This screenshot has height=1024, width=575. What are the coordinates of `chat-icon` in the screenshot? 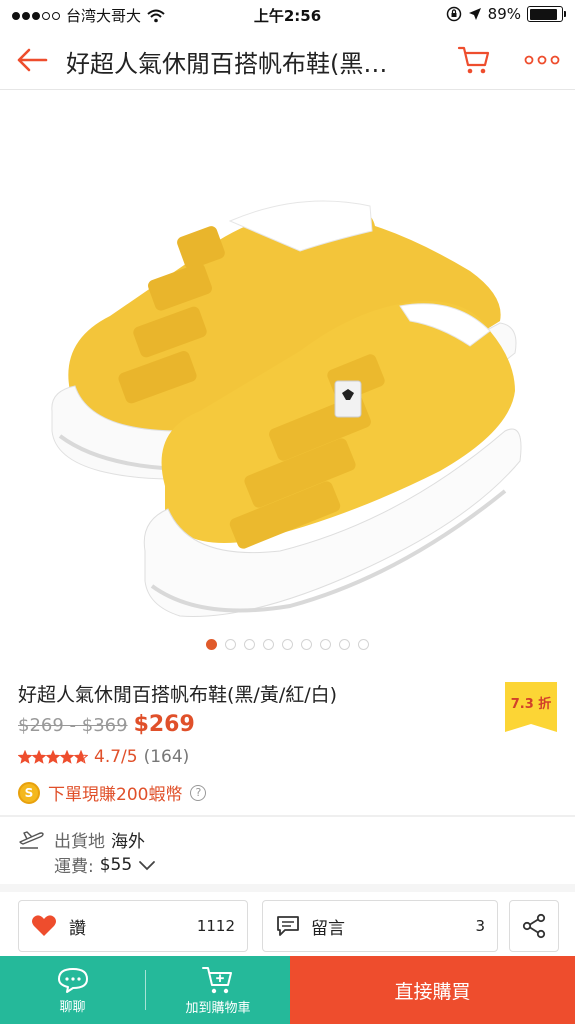 It's located at (72, 980).